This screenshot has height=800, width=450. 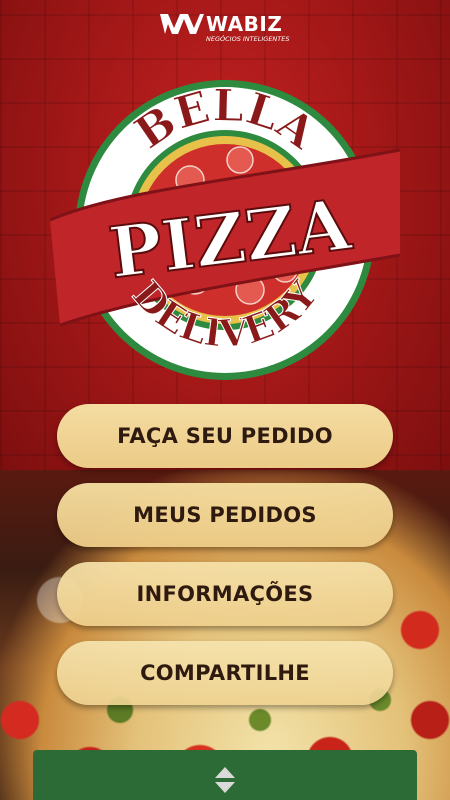 What do you see at coordinates (244, 24) in the screenshot?
I see `company-name: WABIZ` at bounding box center [244, 24].